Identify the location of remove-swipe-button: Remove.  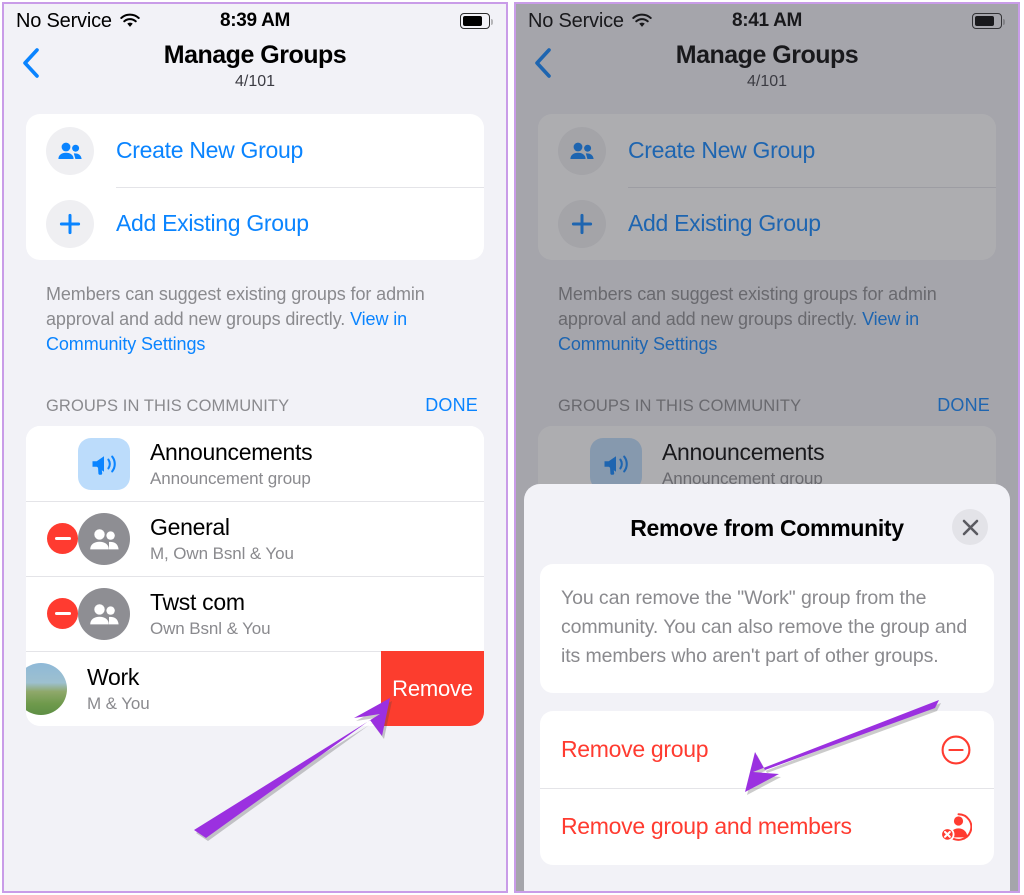
(432, 688).